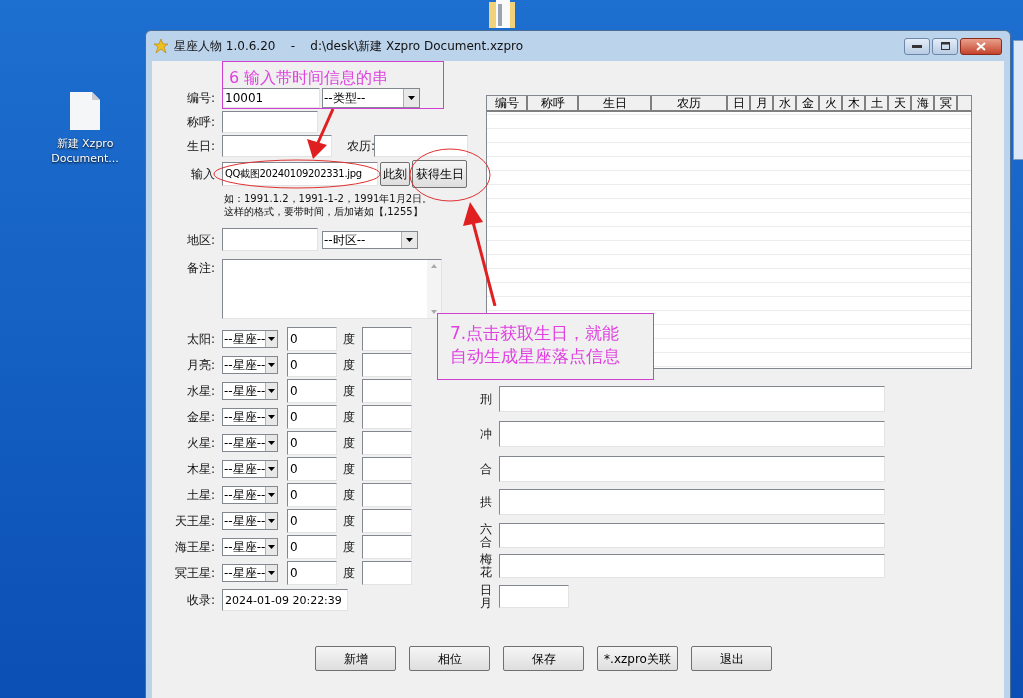 The height and width of the screenshot is (698, 1023). I want to click on button: 此刻, so click(395, 174).